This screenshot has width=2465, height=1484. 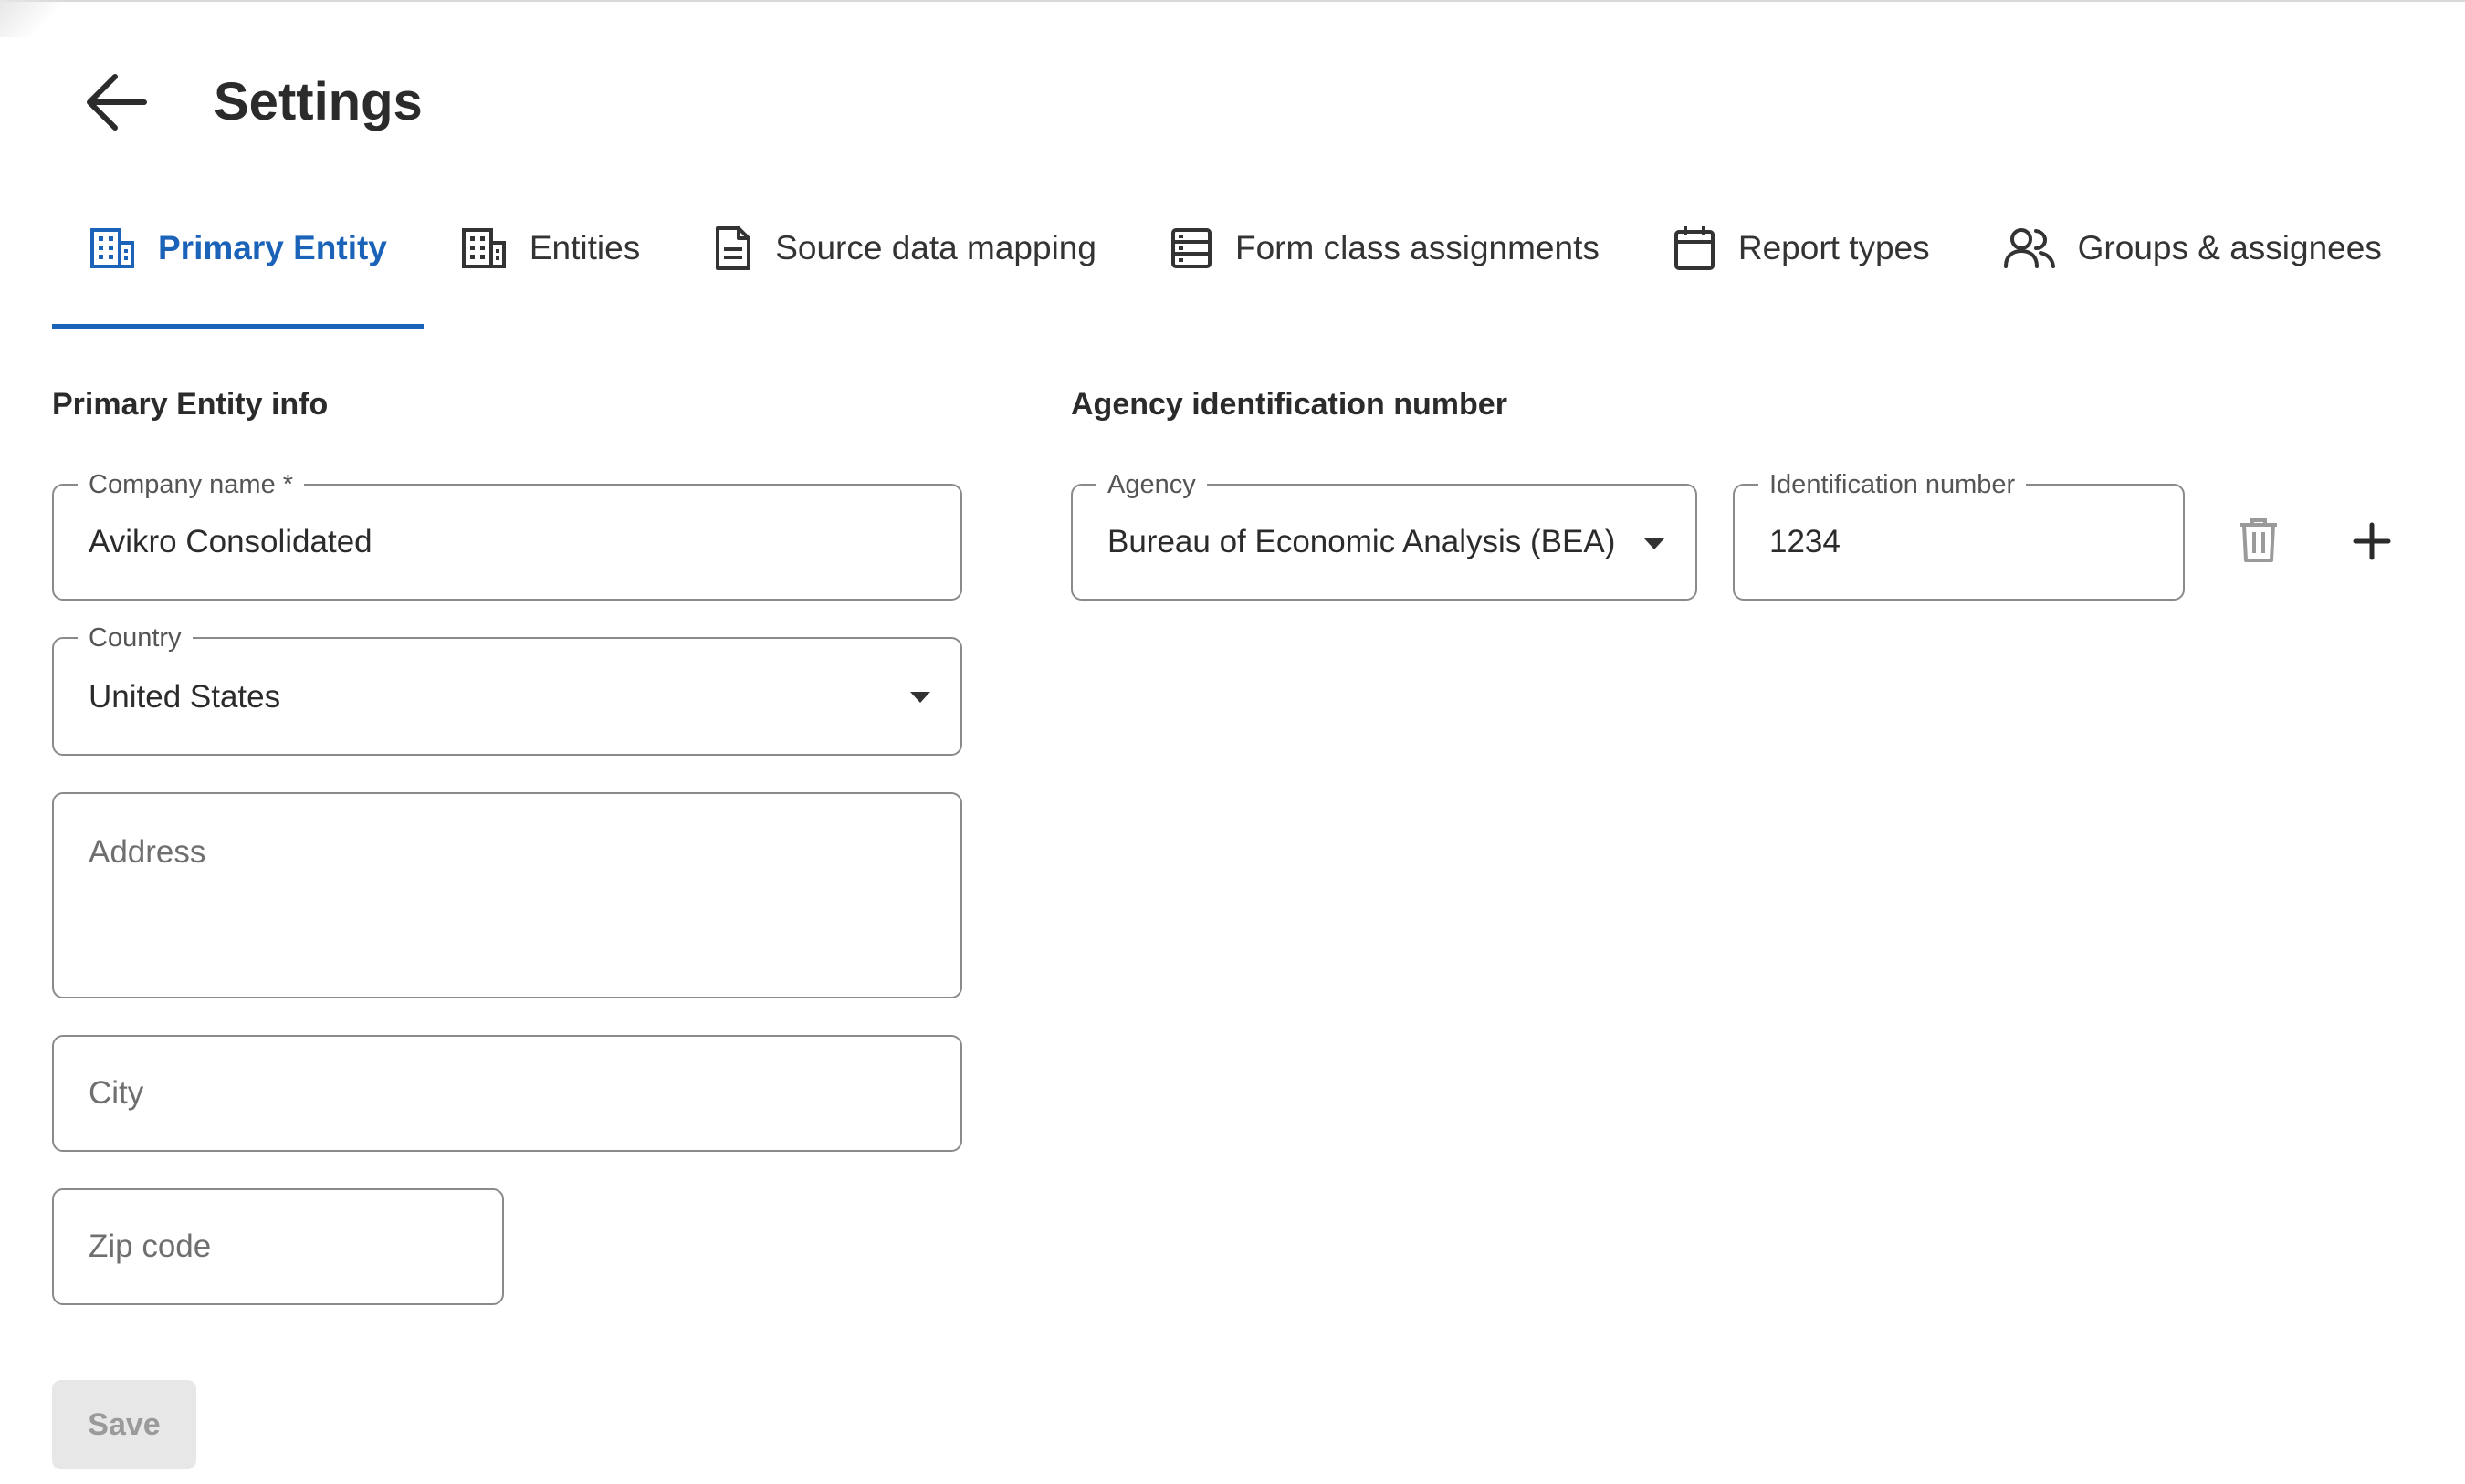 I want to click on country-label: Country, so click(x=135, y=638).